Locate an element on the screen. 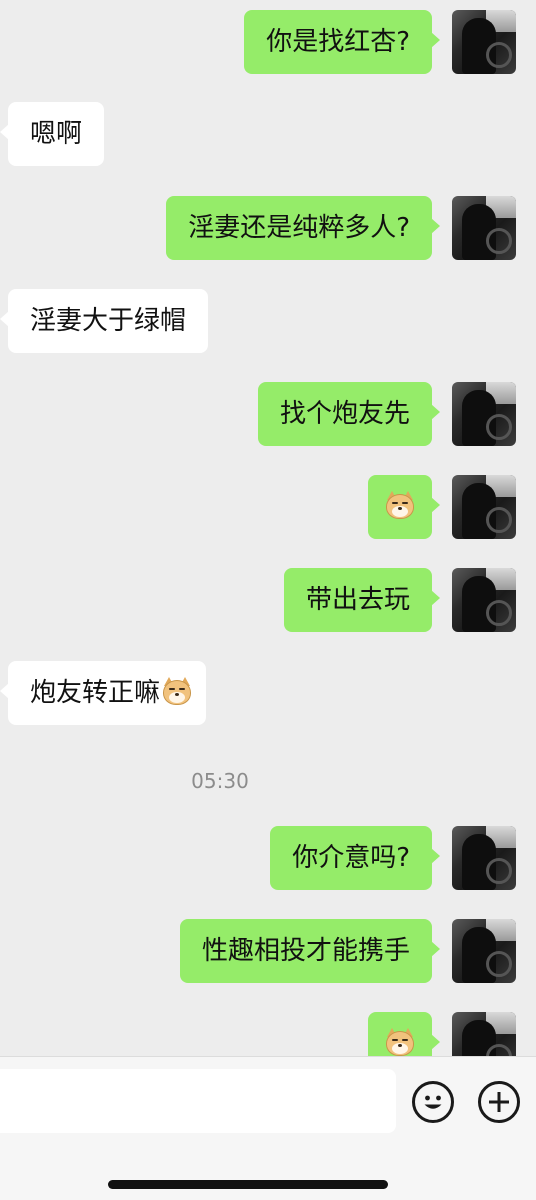  message-text: 找个炮友先 is located at coordinates (344, 414).